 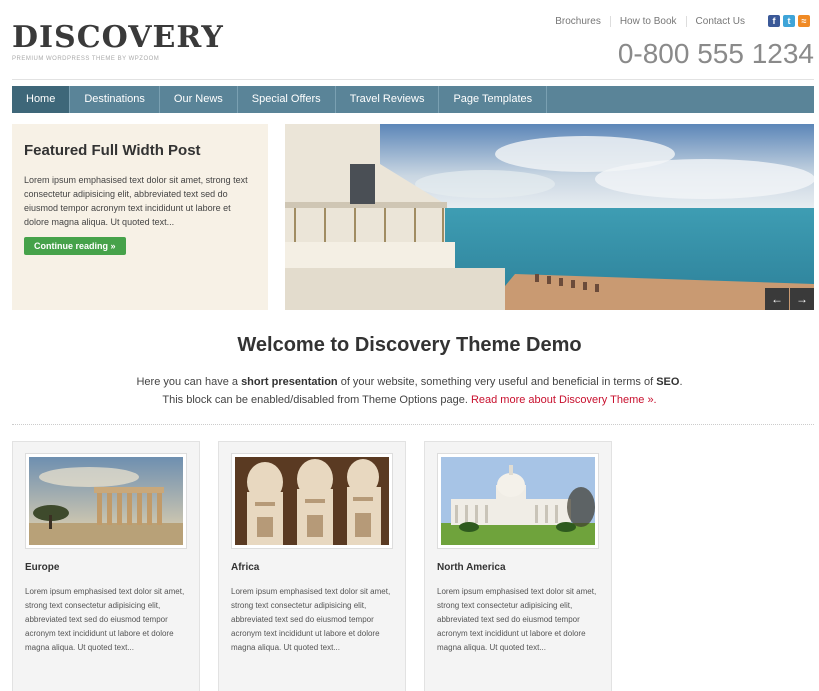 I want to click on top-link-contact-us: Contact Us, so click(x=720, y=21).